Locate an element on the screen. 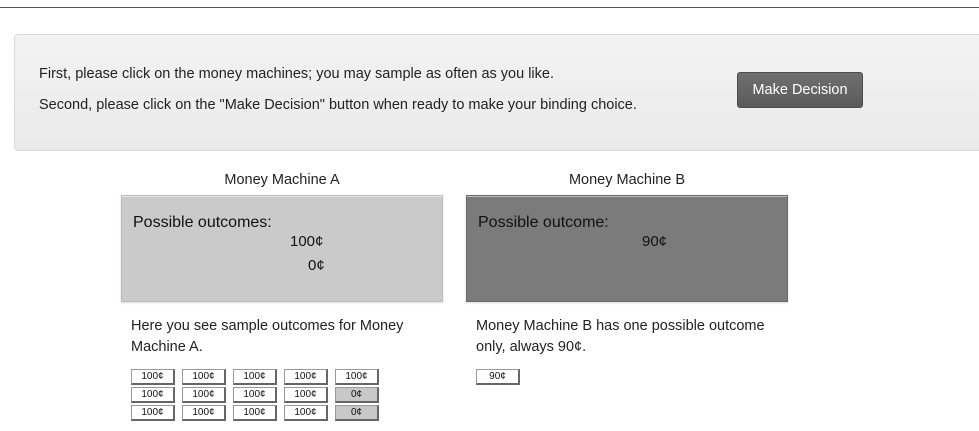  machine-a-title: Money Machine A is located at coordinates (282, 180).